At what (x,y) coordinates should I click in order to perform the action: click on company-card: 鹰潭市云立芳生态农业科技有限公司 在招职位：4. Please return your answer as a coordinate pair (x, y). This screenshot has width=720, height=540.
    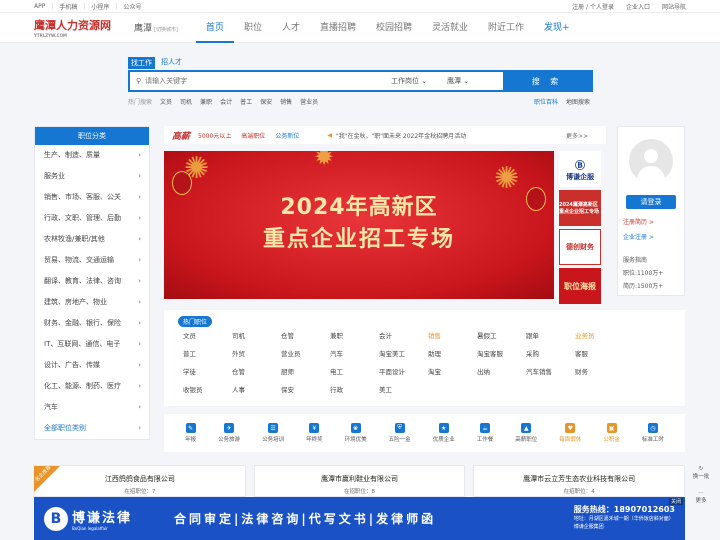
    Looking at the image, I should click on (579, 481).